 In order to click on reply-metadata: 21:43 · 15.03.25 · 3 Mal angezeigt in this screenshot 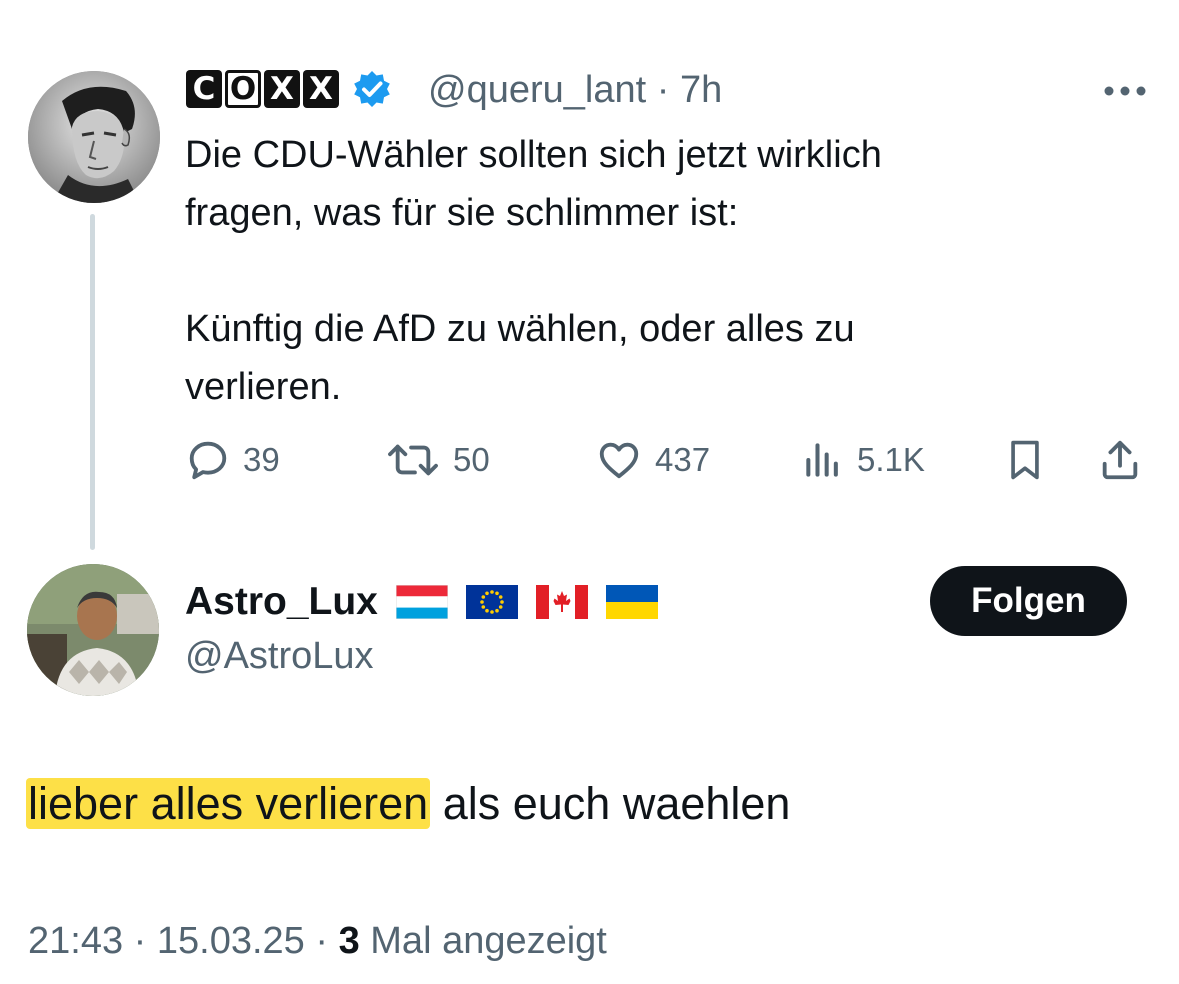, I will do `click(317, 941)`.